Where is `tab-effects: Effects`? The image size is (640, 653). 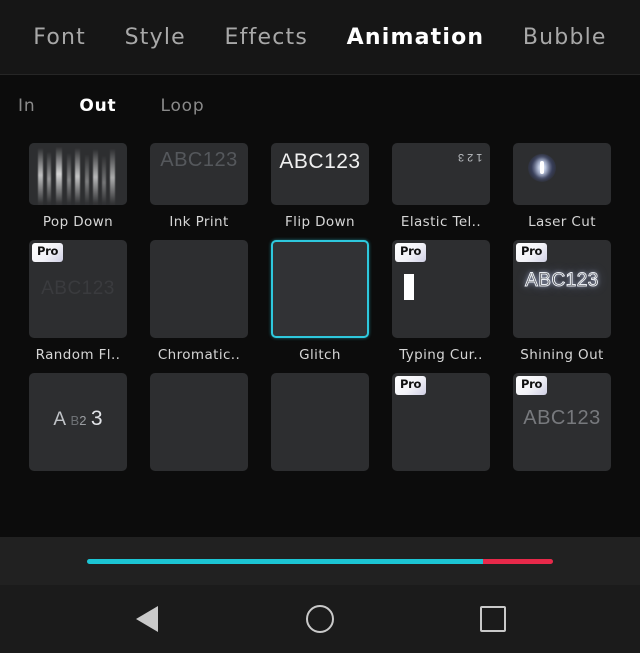
tab-effects: Effects is located at coordinates (266, 37).